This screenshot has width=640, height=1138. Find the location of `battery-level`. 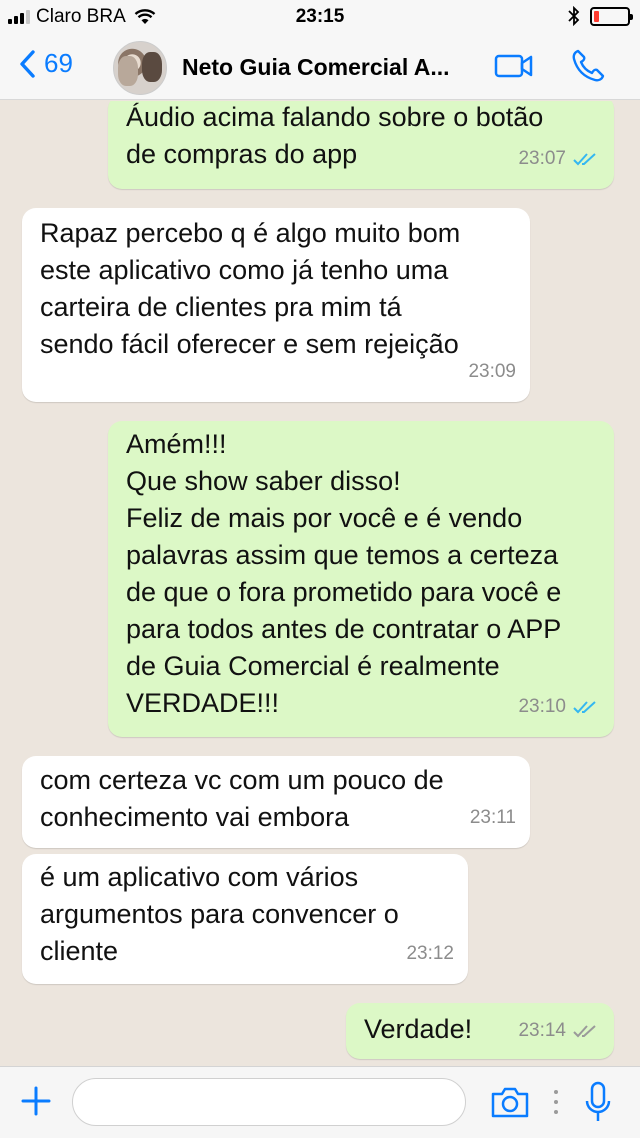

battery-level is located at coordinates (596, 16).